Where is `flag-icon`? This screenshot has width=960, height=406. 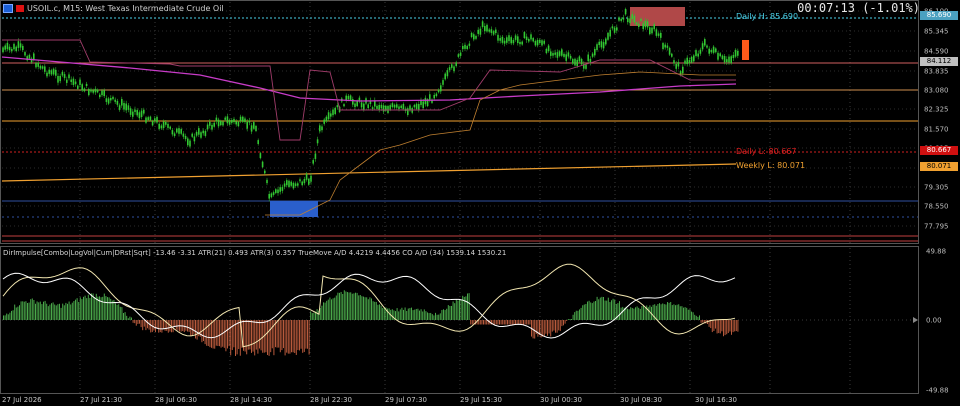
flag-icon is located at coordinates (20, 8).